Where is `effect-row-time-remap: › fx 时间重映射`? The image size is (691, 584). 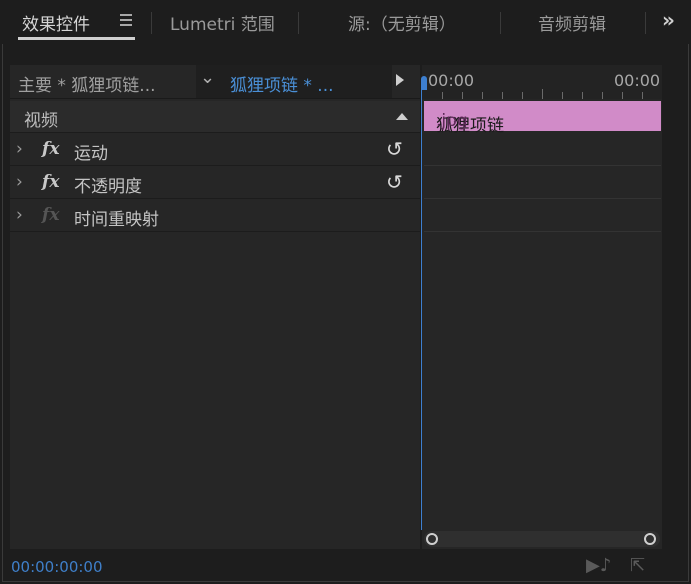
effect-row-time-remap: › fx 时间重映射 is located at coordinates (215, 216).